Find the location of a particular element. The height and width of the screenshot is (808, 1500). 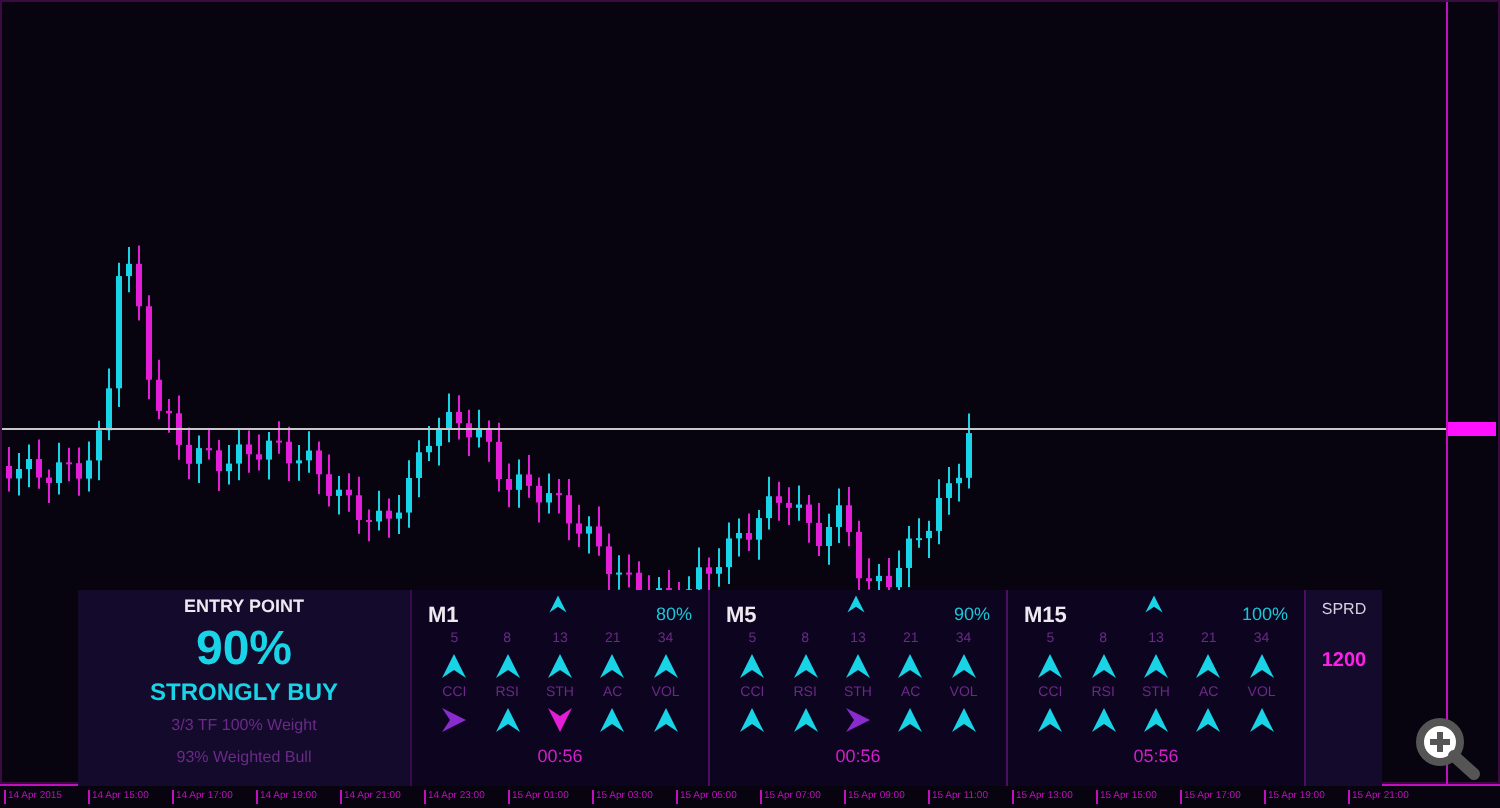

weight-text: 3/3 TF 100% Weight is located at coordinates (244, 725).